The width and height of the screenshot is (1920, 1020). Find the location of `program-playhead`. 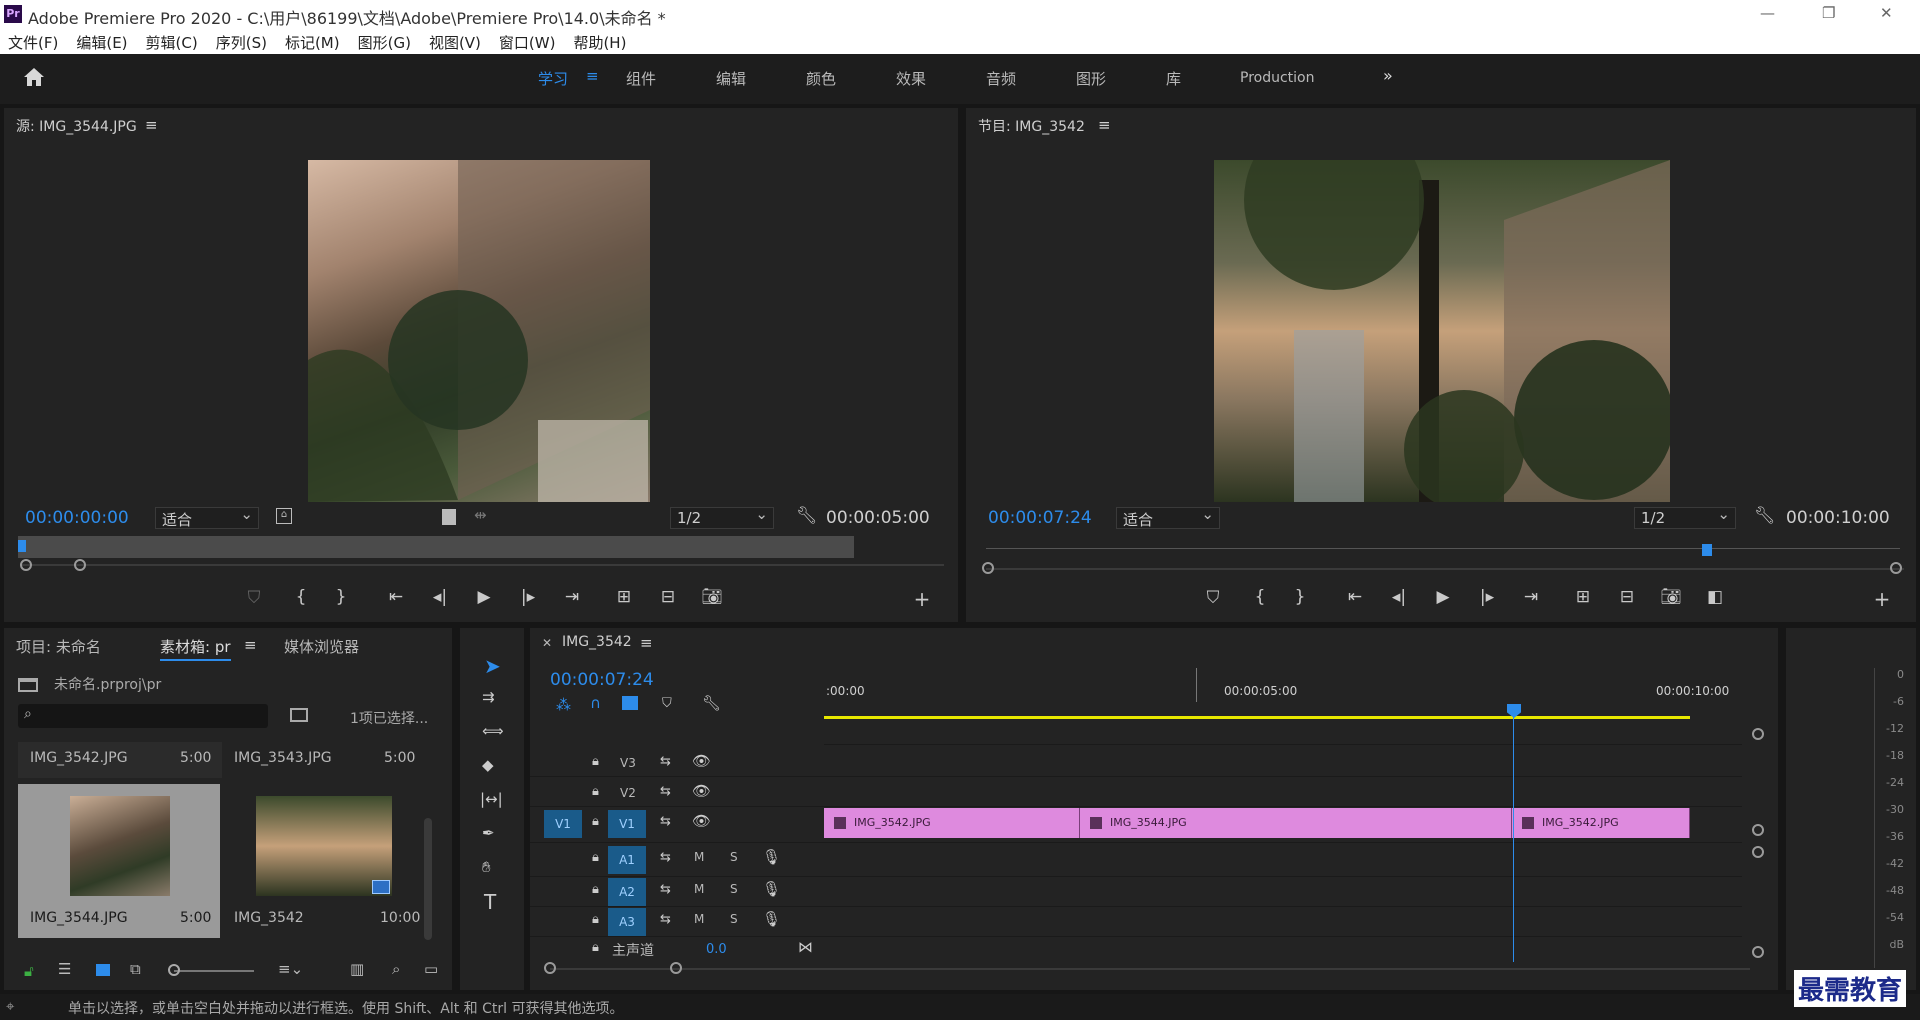

program-playhead is located at coordinates (1707, 550).